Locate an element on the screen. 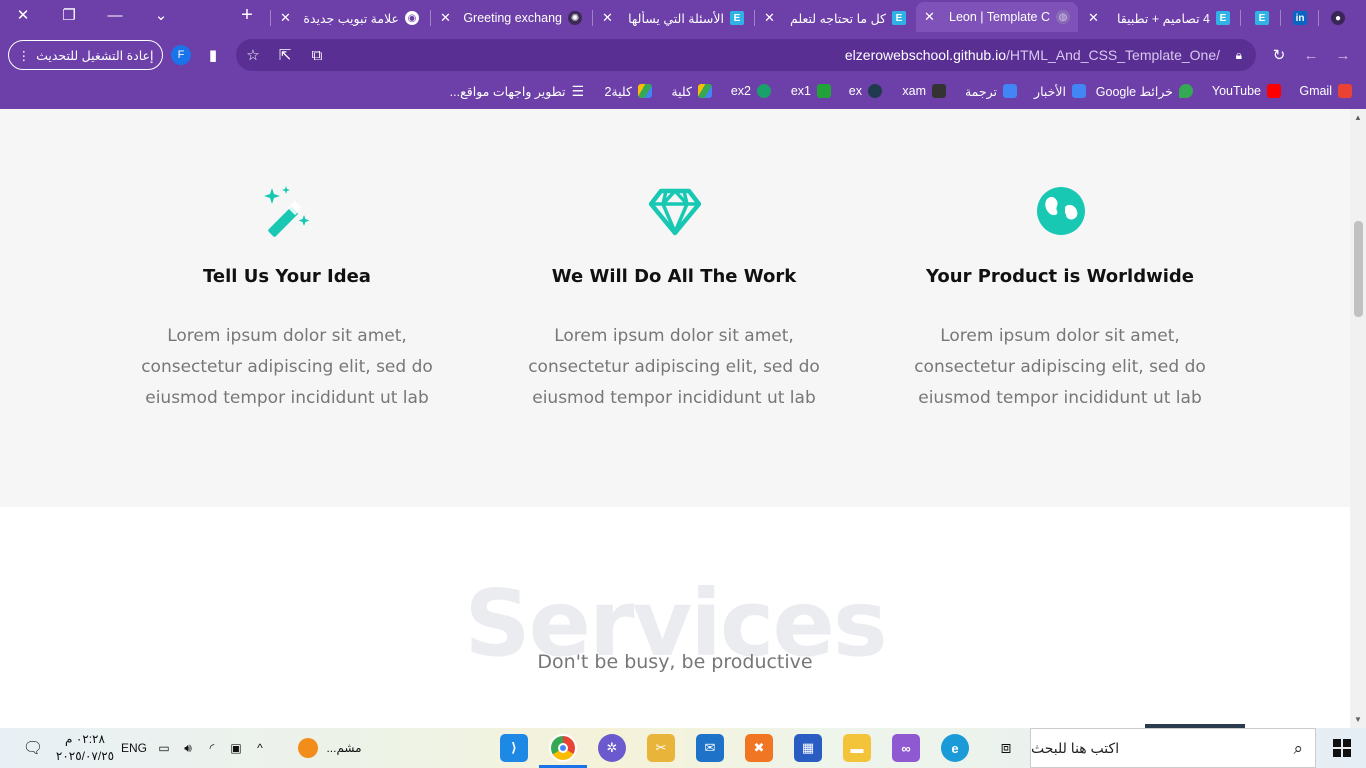  show-hidden-icons-chevron-icon: ^ is located at coordinates (260, 748).